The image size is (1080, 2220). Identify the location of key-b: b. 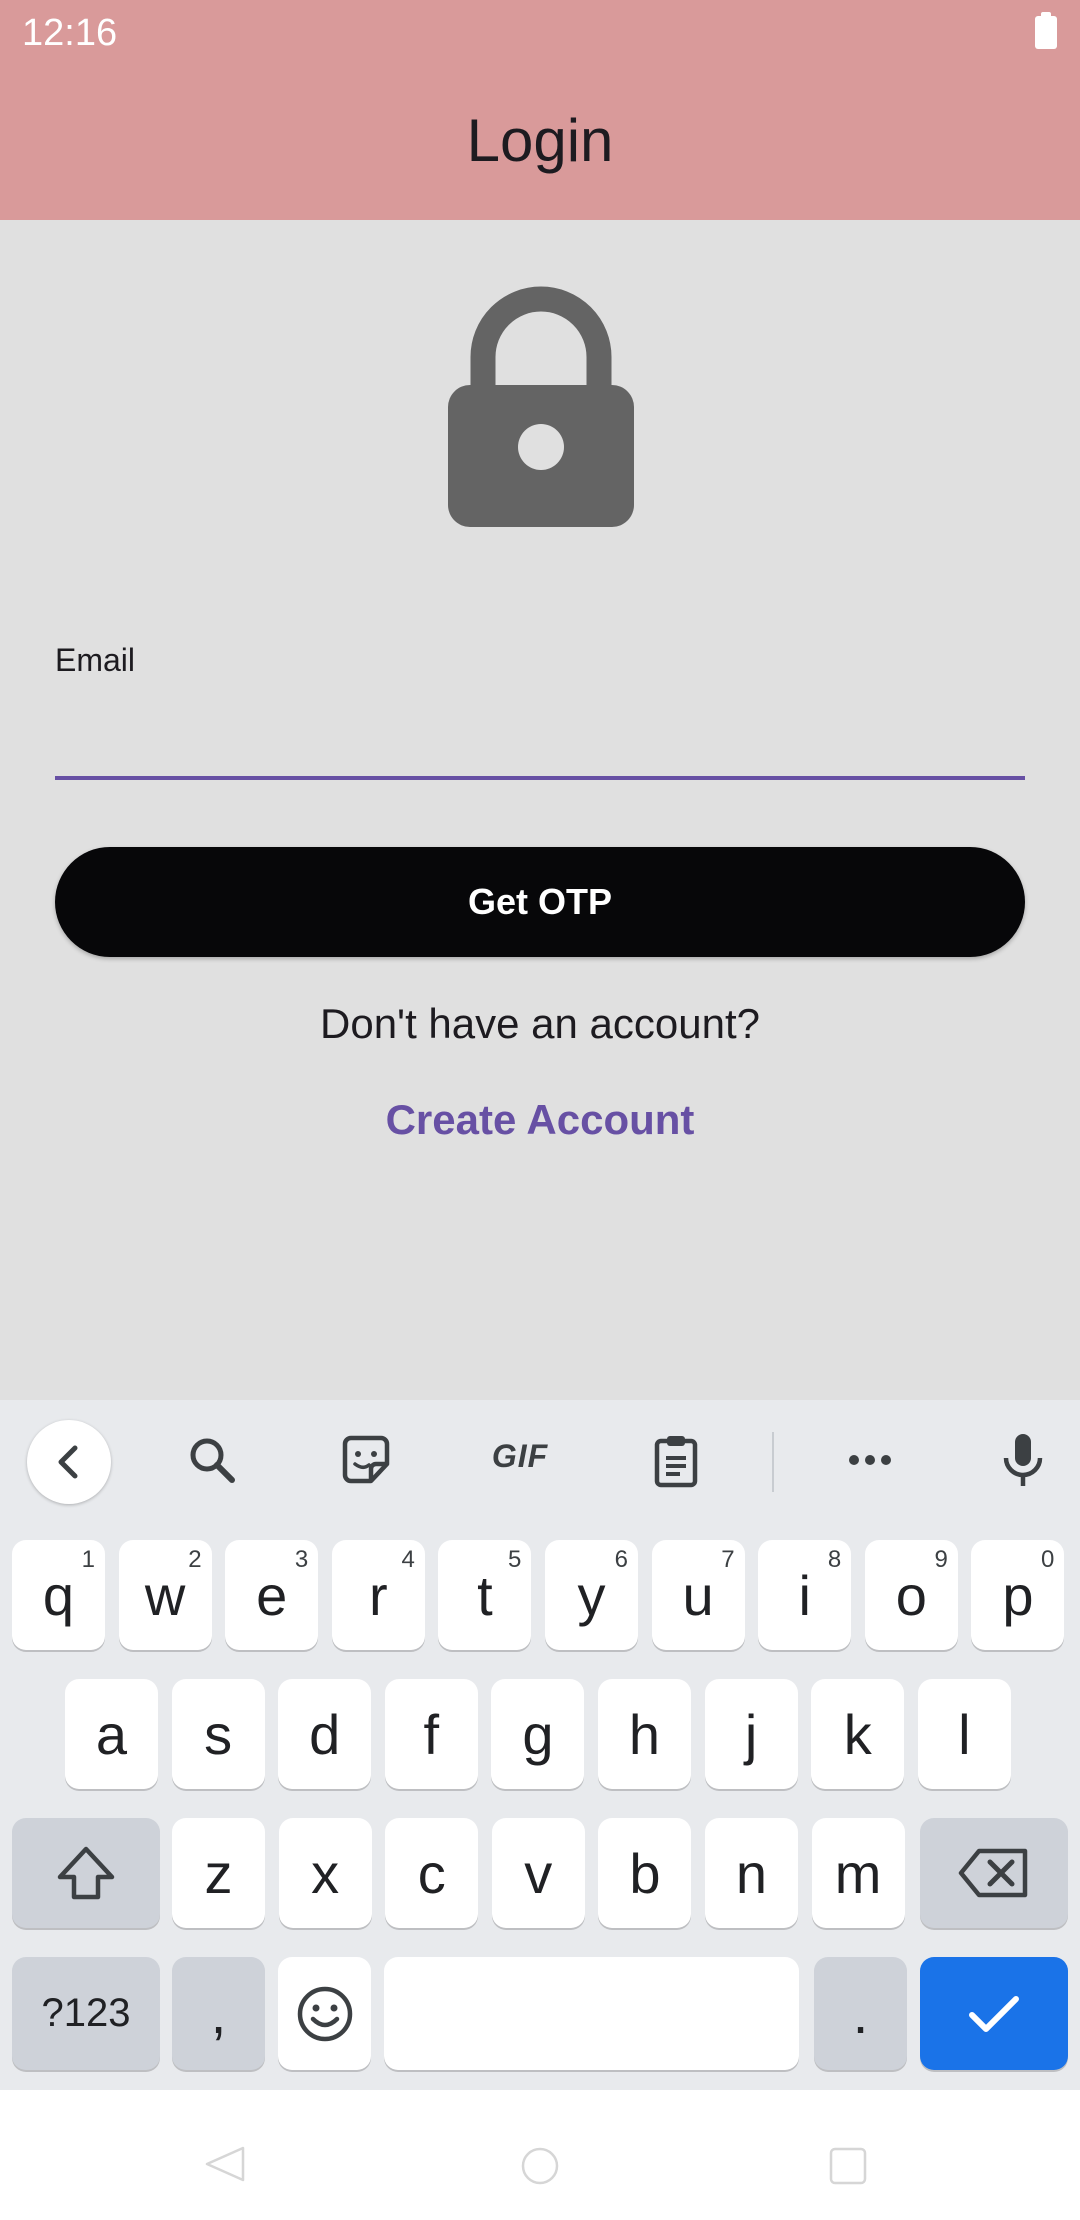
(645, 1873).